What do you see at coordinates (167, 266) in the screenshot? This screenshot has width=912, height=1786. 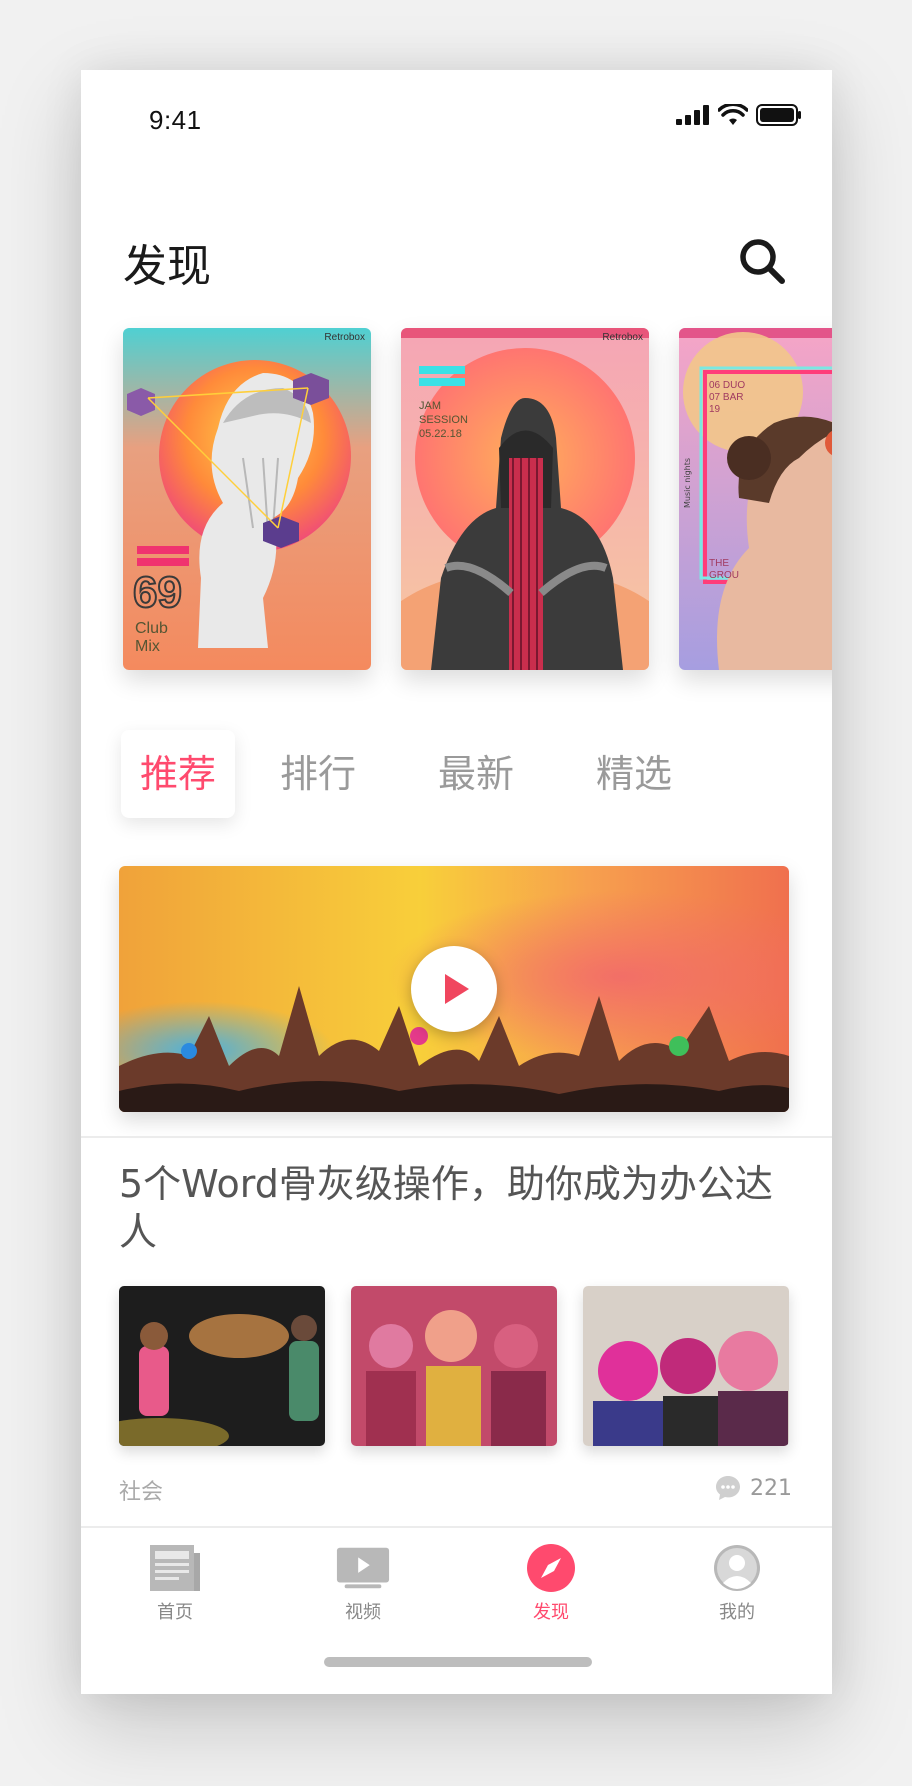 I see `page-title: 发现` at bounding box center [167, 266].